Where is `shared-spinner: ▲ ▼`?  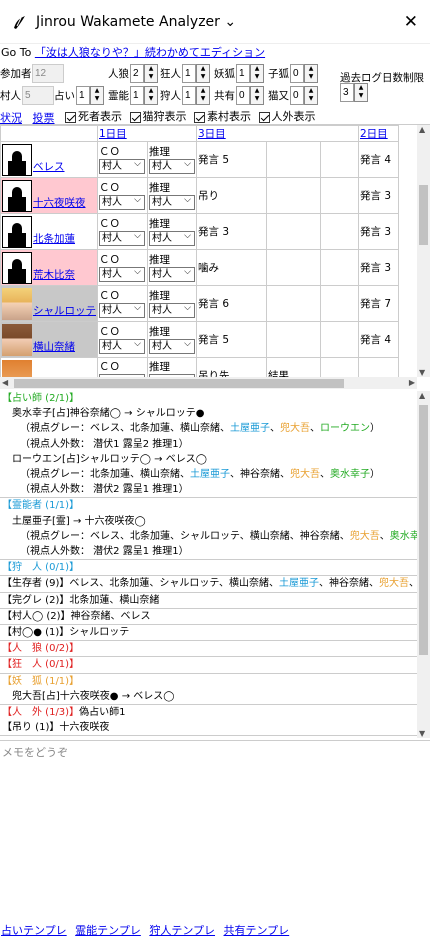
shared-spinner: ▲ ▼ is located at coordinates (257, 95).